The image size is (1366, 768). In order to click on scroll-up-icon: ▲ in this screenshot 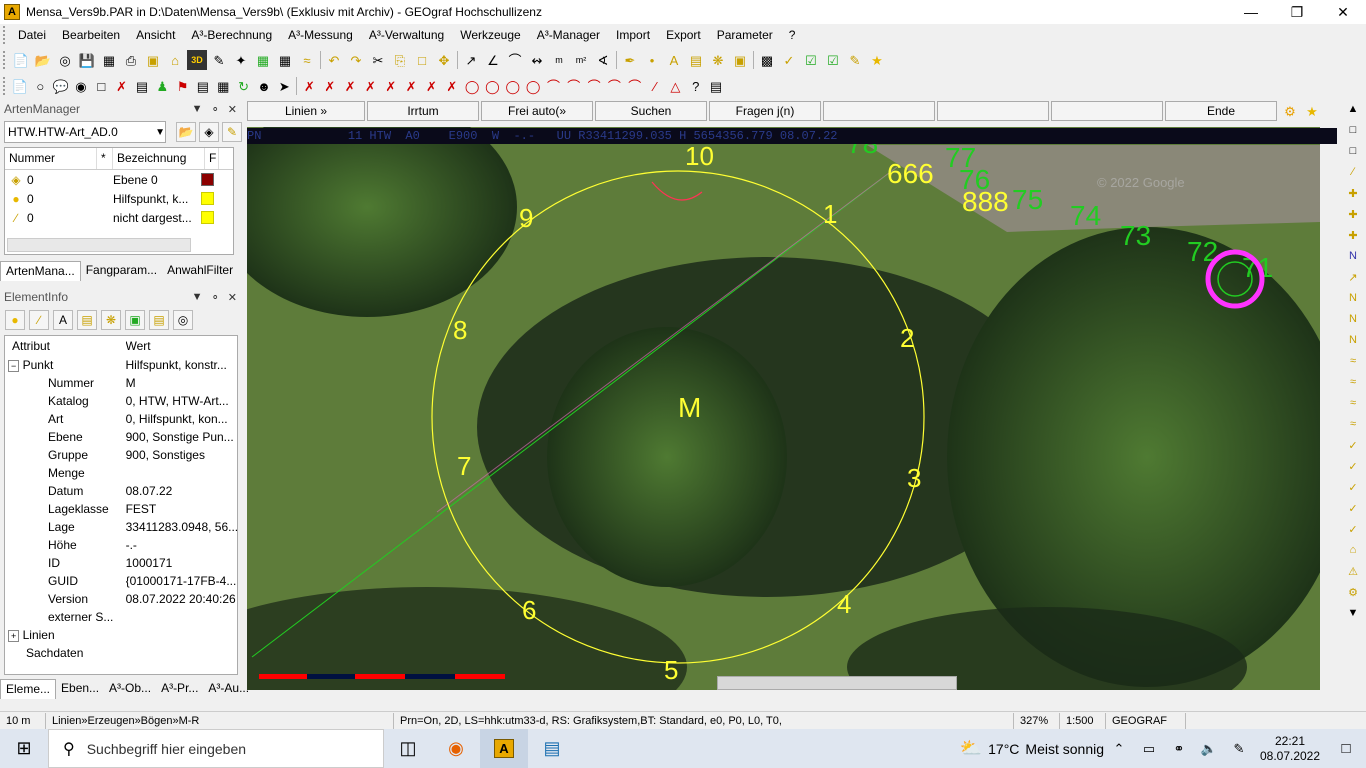, I will do `click(1353, 109)`.